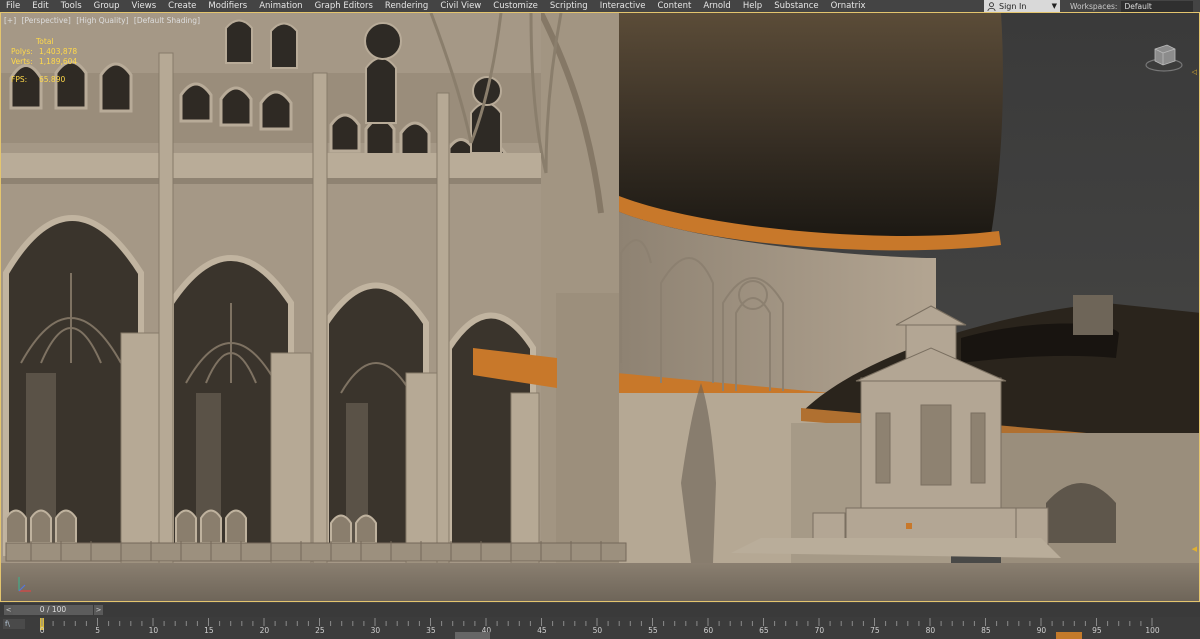 Image resolution: width=1200 pixels, height=639 pixels. What do you see at coordinates (46, 20) in the screenshot?
I see `viewport-point-of-view: [Perspective]` at bounding box center [46, 20].